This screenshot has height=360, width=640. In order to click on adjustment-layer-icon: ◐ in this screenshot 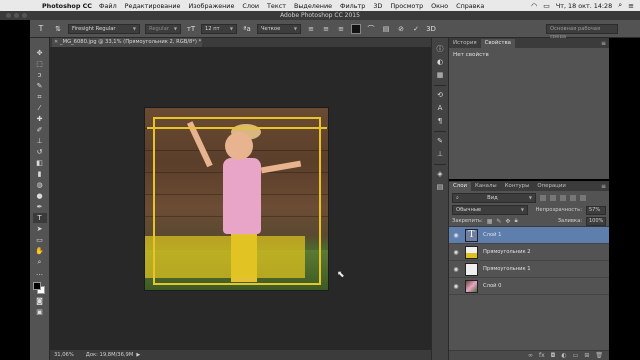, I will do `click(563, 355)`.